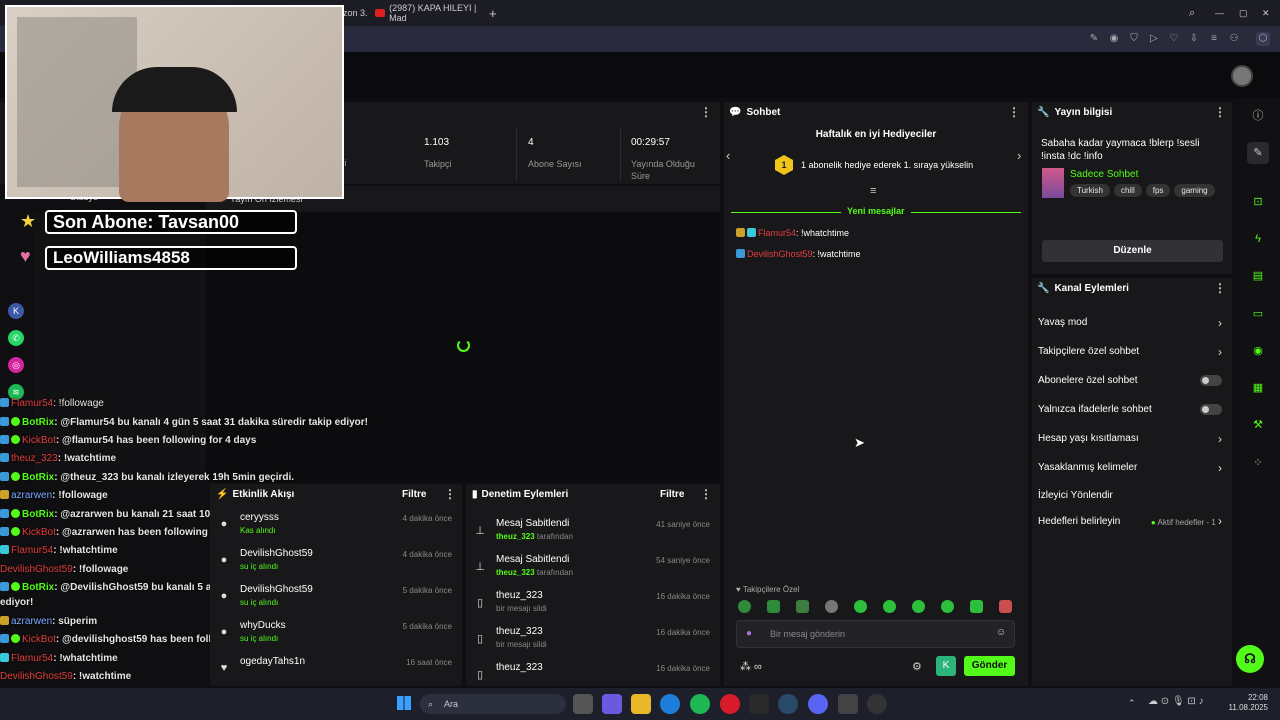 Image resolution: width=1280 pixels, height=720 pixels. What do you see at coordinates (818, 704) in the screenshot?
I see `discord-icon` at bounding box center [818, 704].